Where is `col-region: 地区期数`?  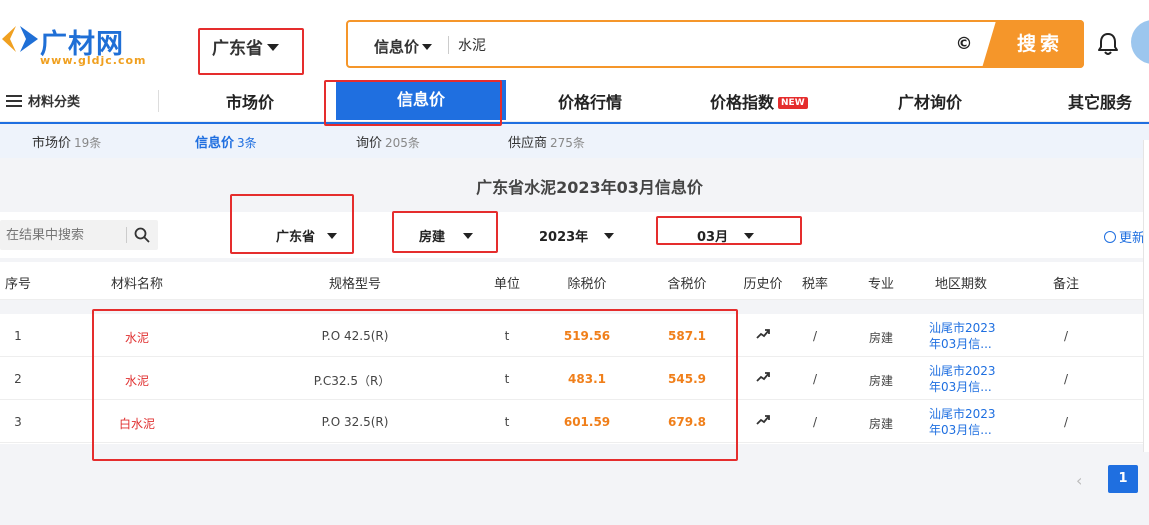
col-region: 地区期数 is located at coordinates (961, 284).